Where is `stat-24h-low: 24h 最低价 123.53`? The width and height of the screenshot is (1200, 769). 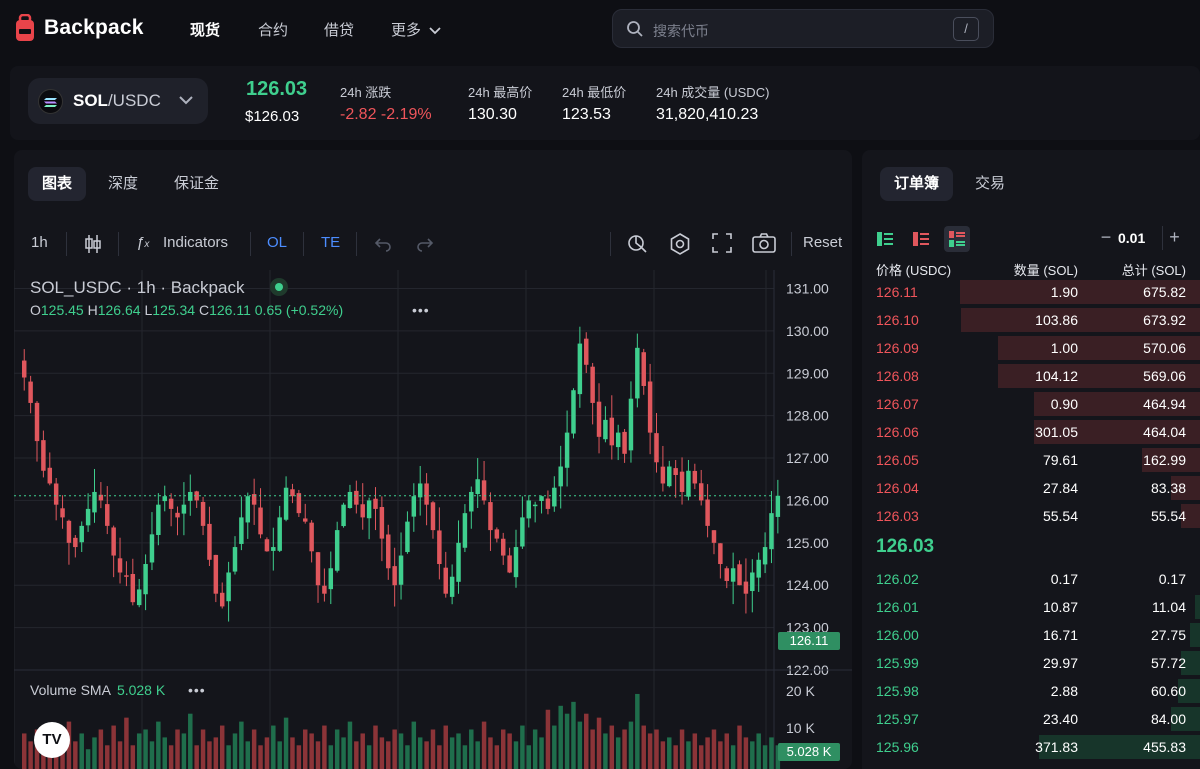
stat-24h-low: 24h 最低价 123.53 is located at coordinates (594, 103).